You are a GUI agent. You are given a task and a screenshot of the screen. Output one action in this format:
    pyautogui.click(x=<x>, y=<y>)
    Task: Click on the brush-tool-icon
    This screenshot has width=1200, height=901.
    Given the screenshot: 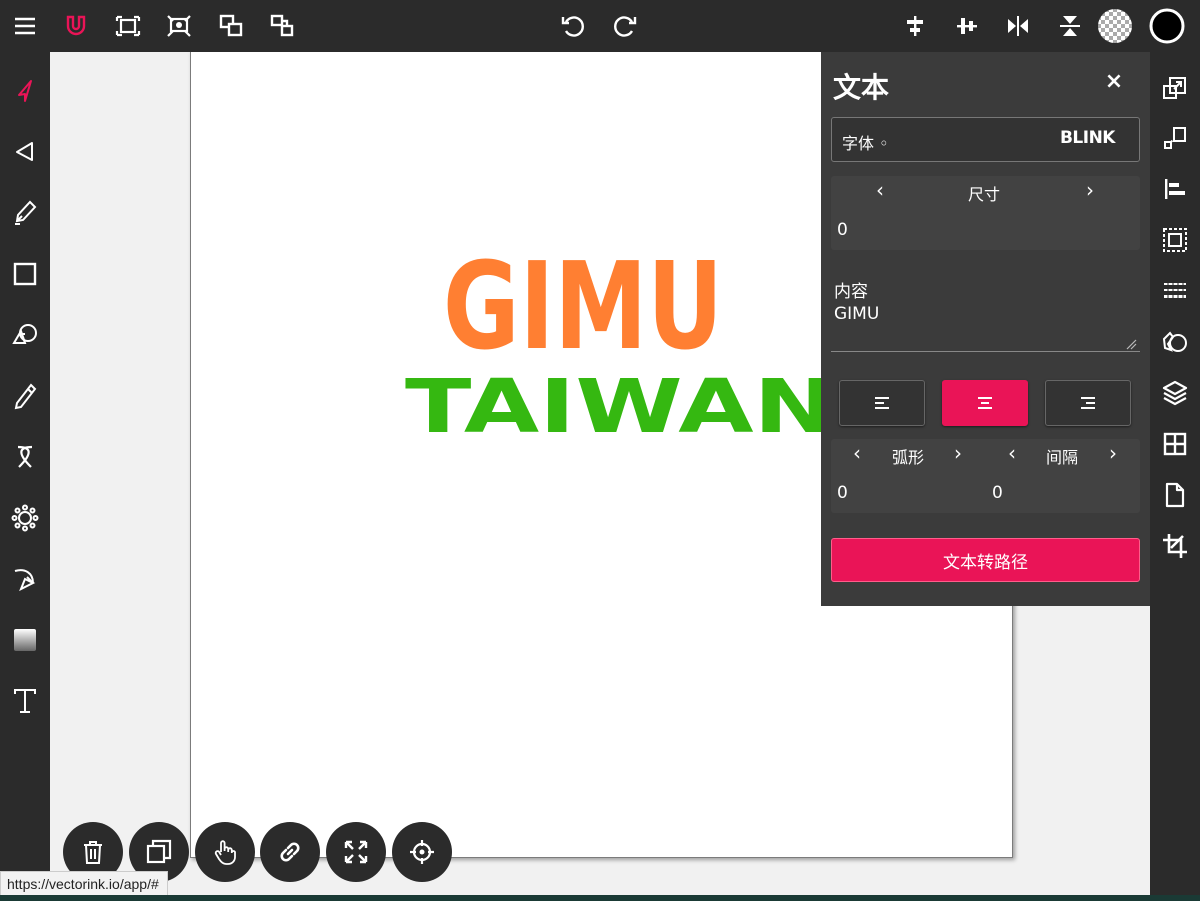 What is the action you would take?
    pyautogui.click(x=25, y=579)
    